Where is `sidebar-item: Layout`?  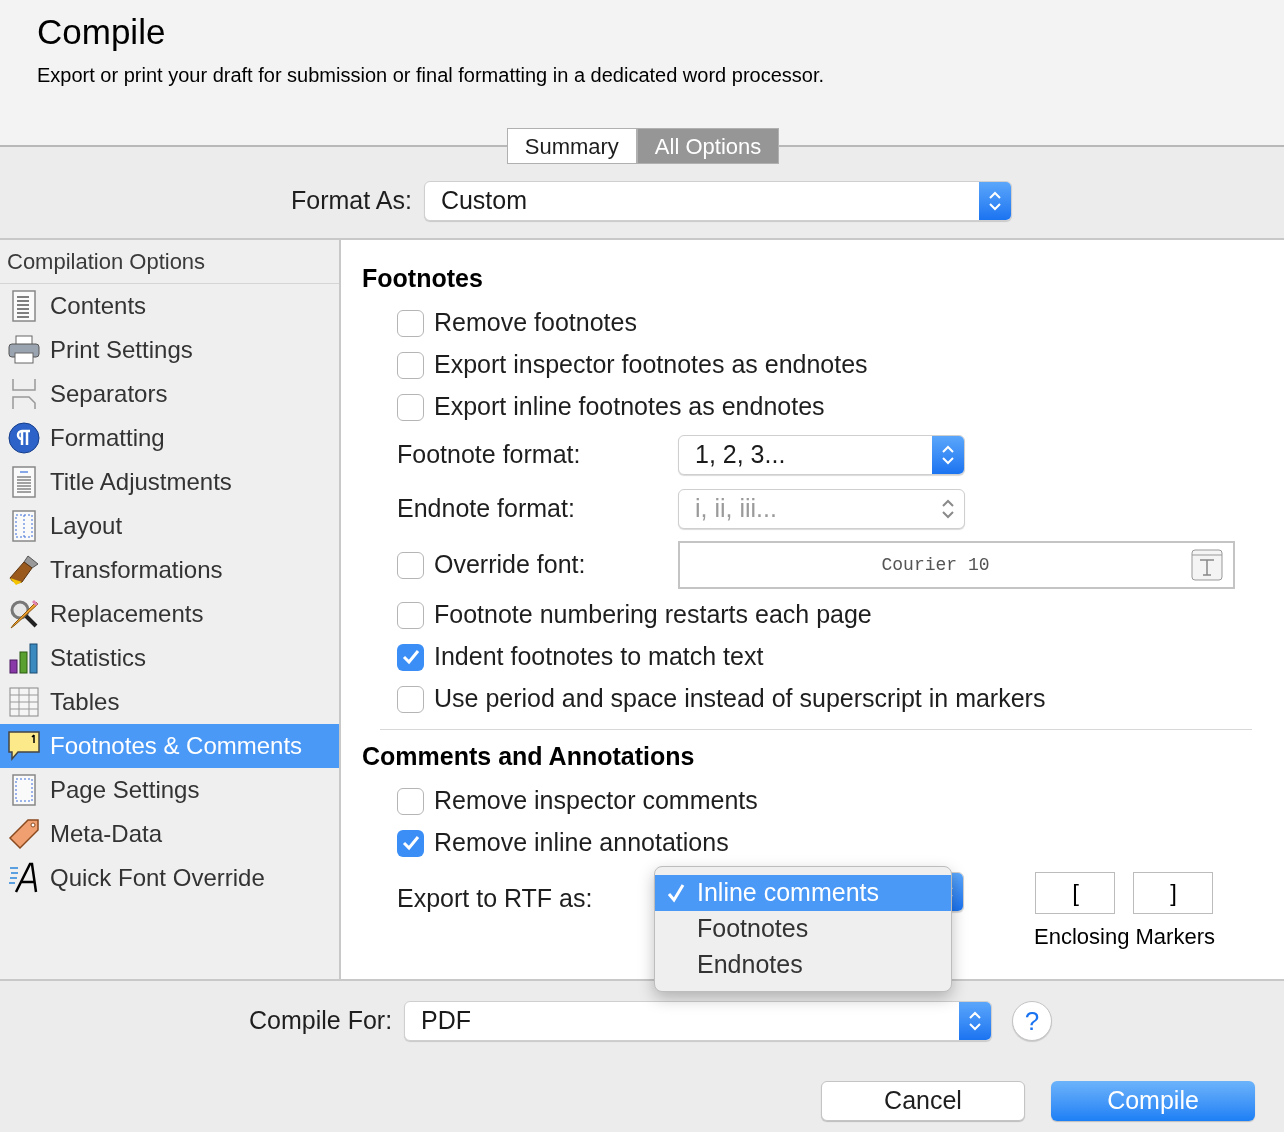
sidebar-item: Layout is located at coordinates (169, 526).